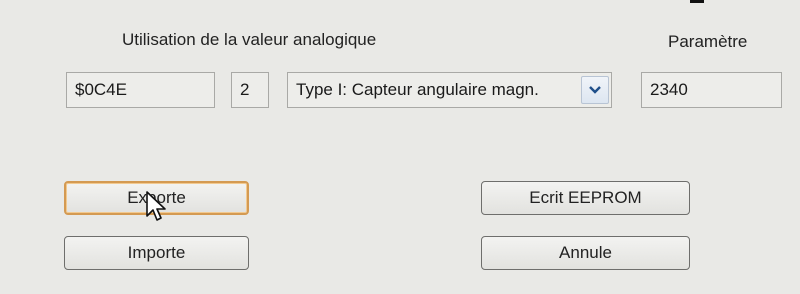 The height and width of the screenshot is (294, 800). Describe the element at coordinates (697, 1) in the screenshot. I see `window-edge-mark` at that location.